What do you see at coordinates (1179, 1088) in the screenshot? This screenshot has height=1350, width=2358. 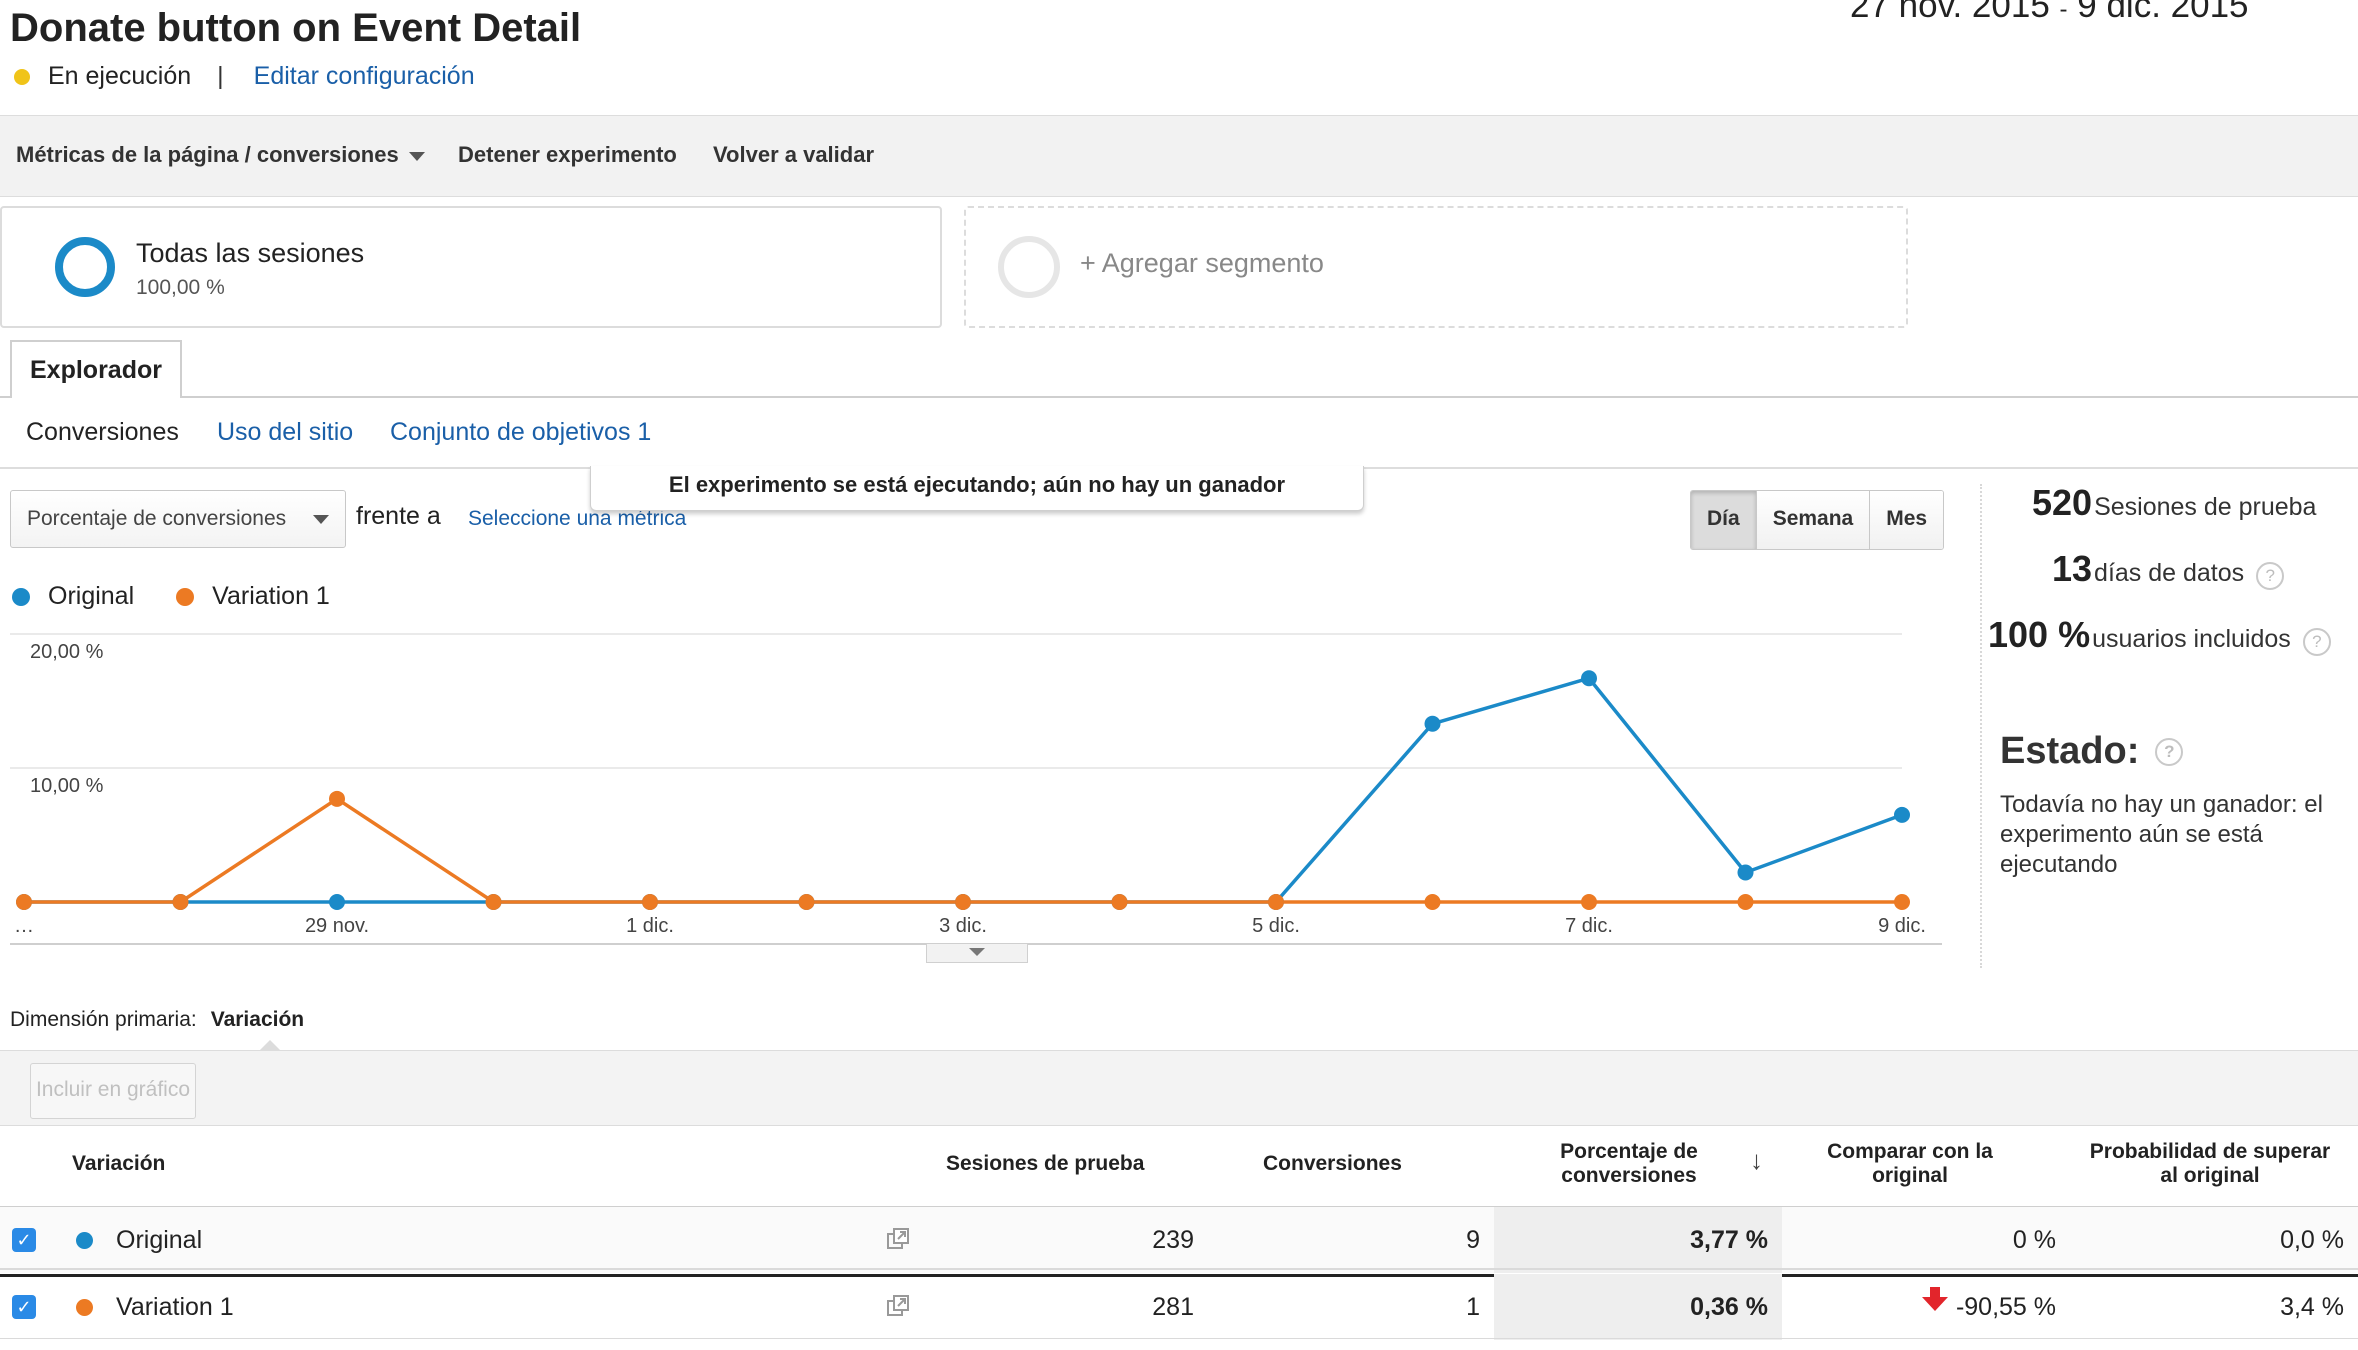 I see `table-action-bar: Incluir en gráfico` at bounding box center [1179, 1088].